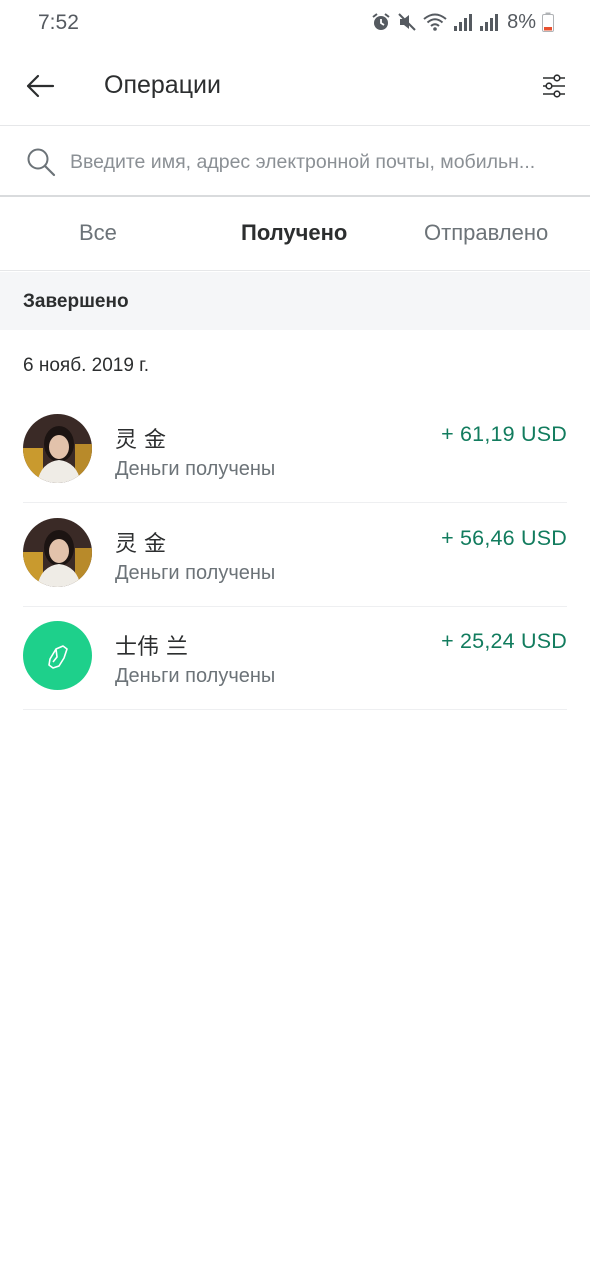 This screenshot has width=590, height=1280. What do you see at coordinates (162, 85) in the screenshot?
I see `page-title: Операции` at bounding box center [162, 85].